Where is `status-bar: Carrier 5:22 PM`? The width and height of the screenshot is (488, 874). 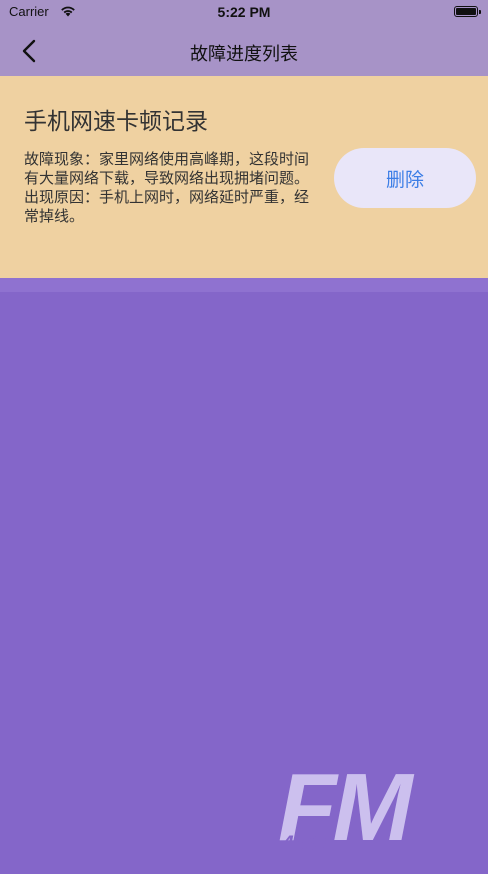
status-bar: Carrier 5:22 PM is located at coordinates (244, 13).